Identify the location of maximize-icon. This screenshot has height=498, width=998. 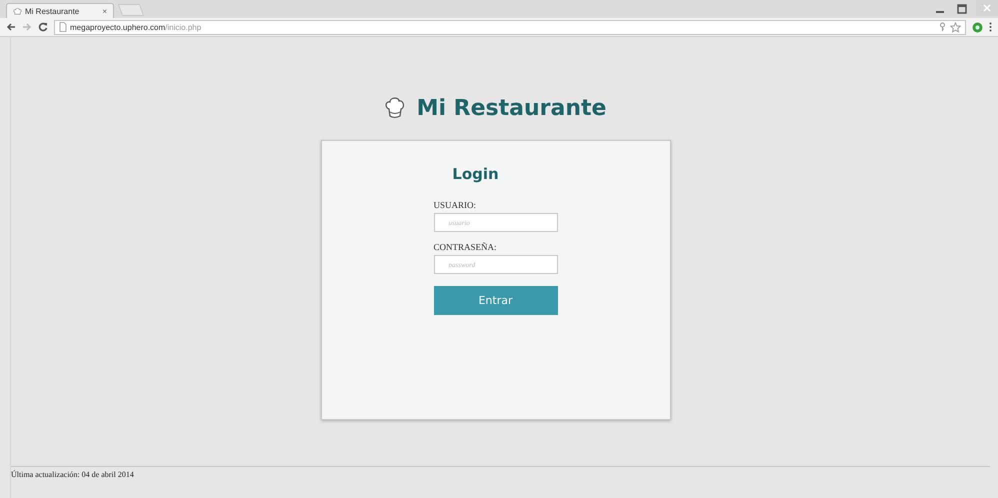
(962, 9).